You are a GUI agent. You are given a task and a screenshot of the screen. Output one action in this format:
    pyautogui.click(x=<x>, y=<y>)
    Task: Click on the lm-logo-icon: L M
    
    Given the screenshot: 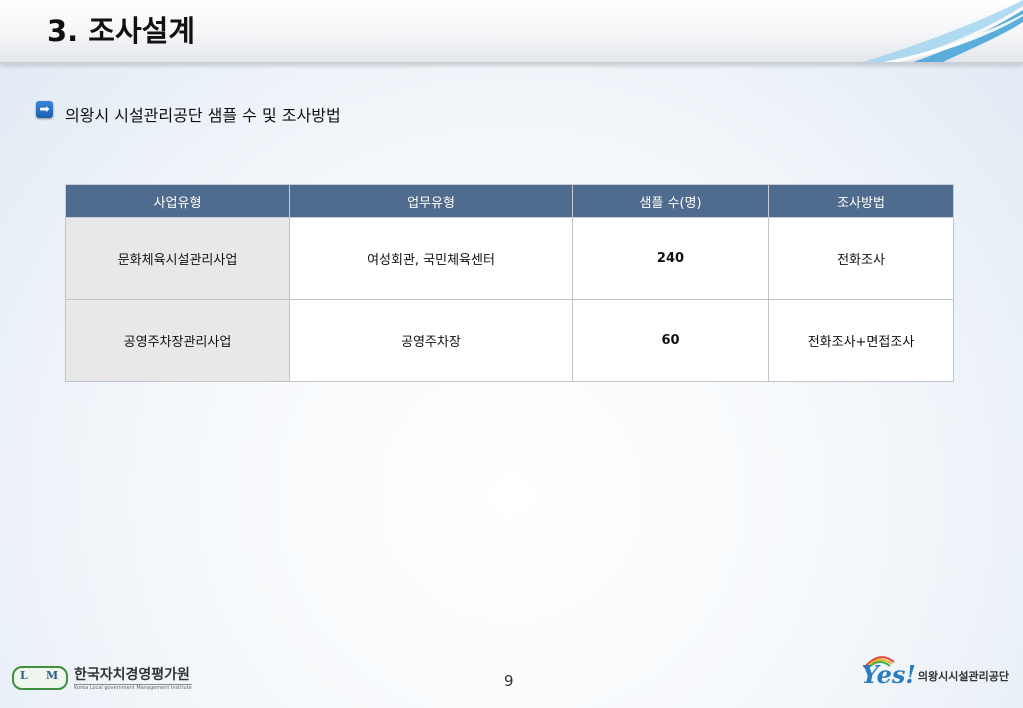 What is the action you would take?
    pyautogui.click(x=40, y=677)
    